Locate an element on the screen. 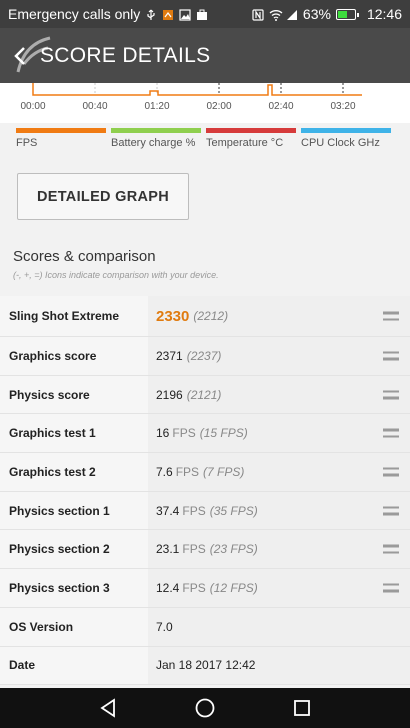 The height and width of the screenshot is (728, 410). score-row: Physics score 2196 (2121) is located at coordinates (205, 395).